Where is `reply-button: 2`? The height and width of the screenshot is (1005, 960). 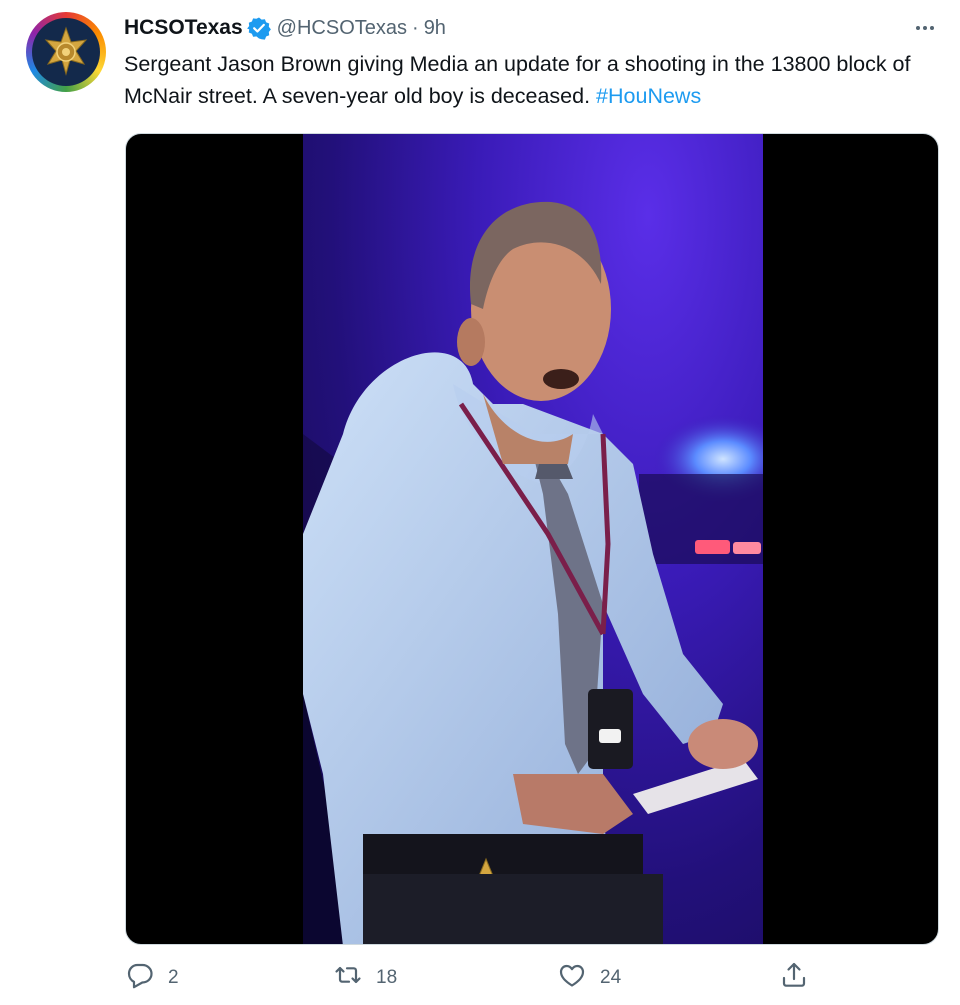
reply-button: 2 is located at coordinates (152, 978).